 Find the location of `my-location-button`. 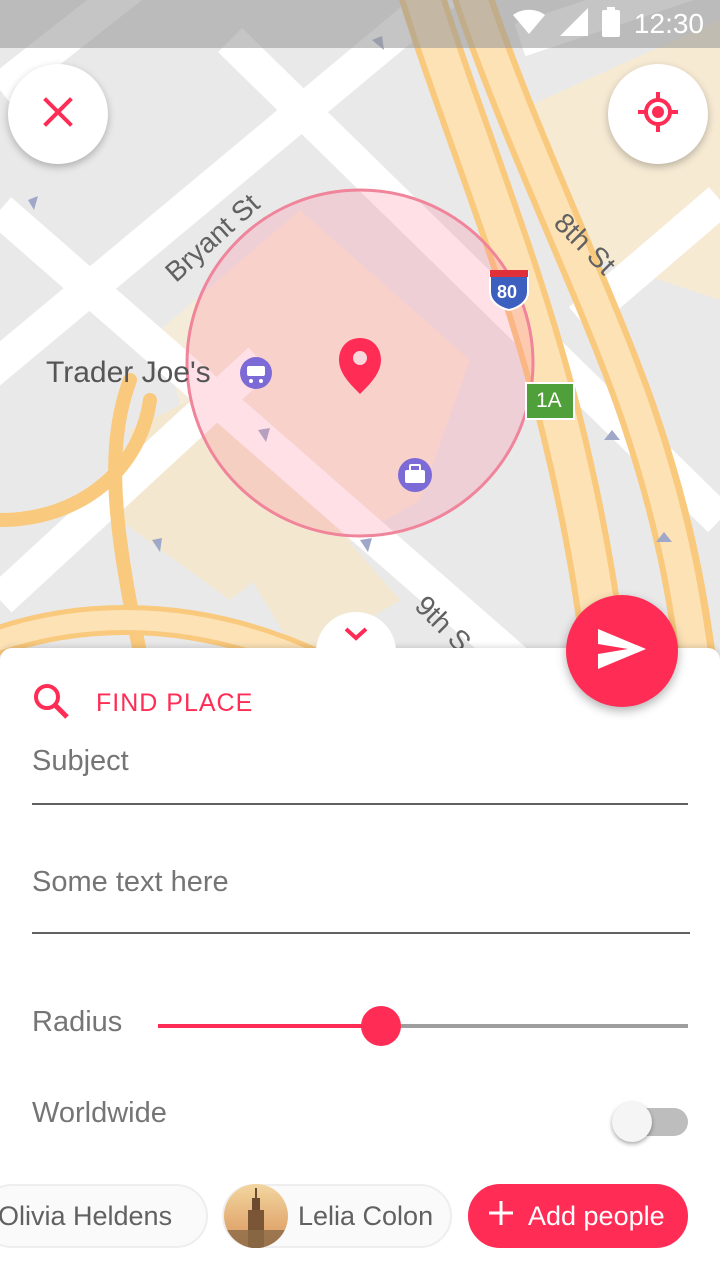

my-location-button is located at coordinates (658, 114).